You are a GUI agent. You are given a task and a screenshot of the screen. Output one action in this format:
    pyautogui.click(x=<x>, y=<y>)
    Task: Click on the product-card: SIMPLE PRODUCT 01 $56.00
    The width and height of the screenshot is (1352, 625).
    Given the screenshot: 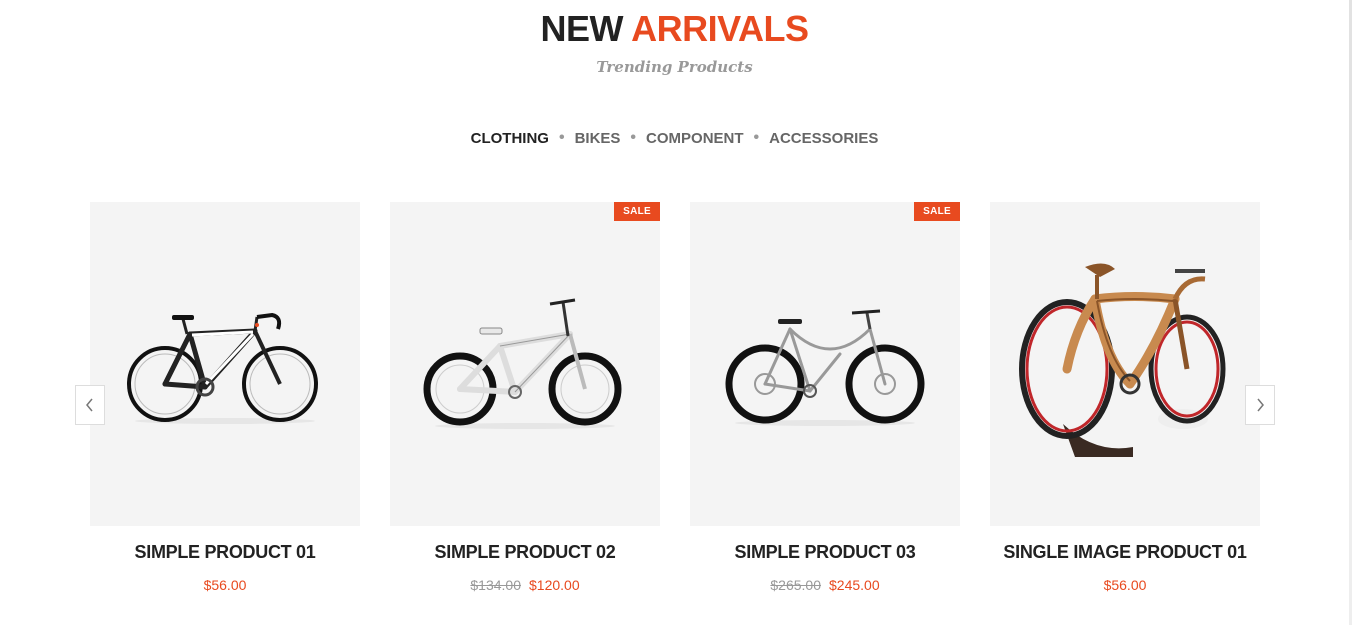 What is the action you would take?
    pyautogui.click(x=225, y=397)
    